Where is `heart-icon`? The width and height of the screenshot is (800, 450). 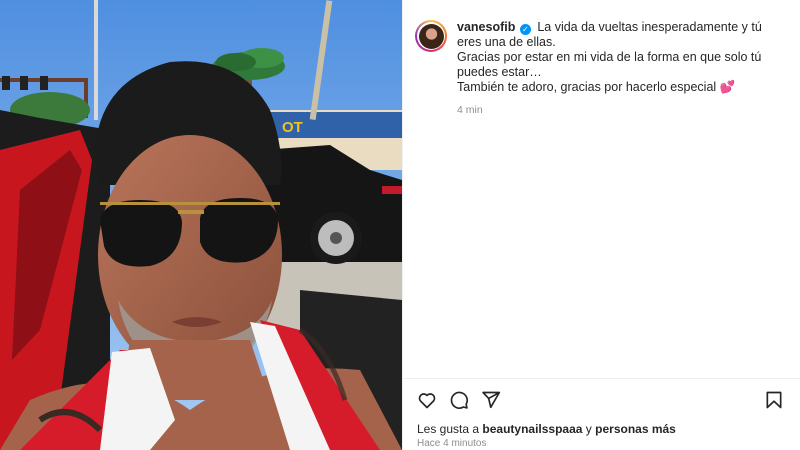 heart-icon is located at coordinates (427, 401).